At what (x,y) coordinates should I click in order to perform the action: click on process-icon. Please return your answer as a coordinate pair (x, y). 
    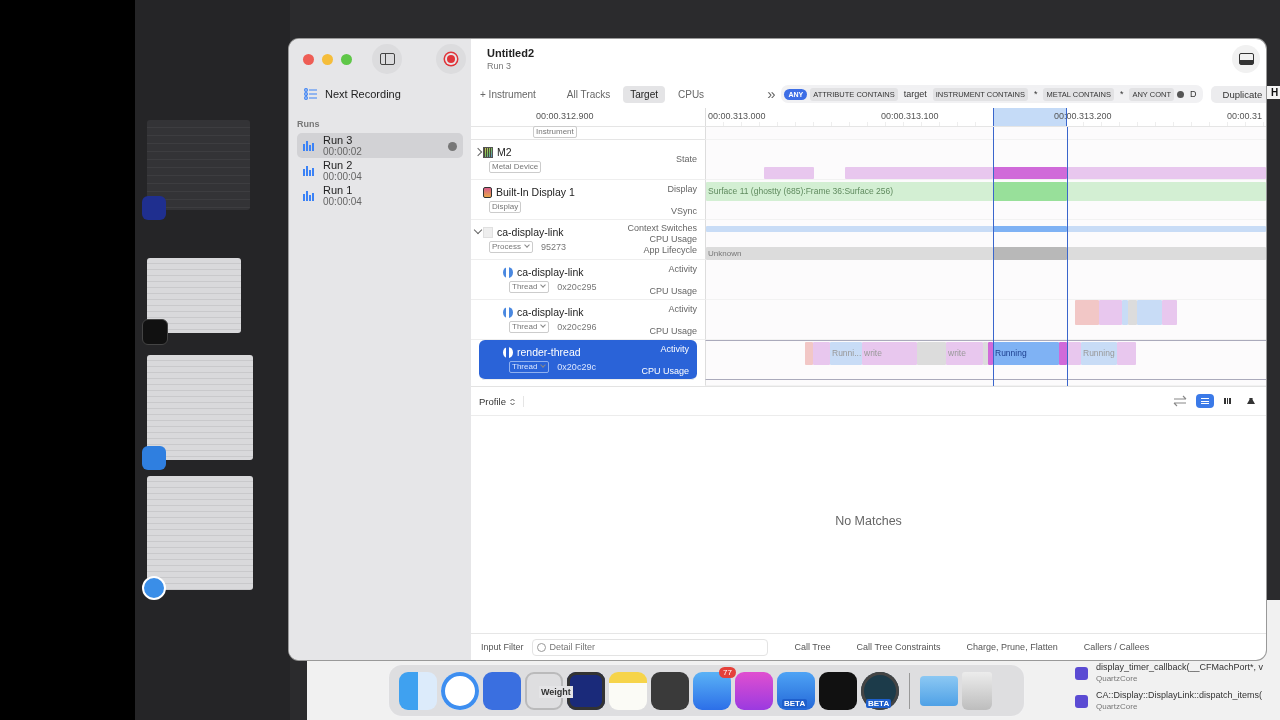
    Looking at the image, I should click on (488, 232).